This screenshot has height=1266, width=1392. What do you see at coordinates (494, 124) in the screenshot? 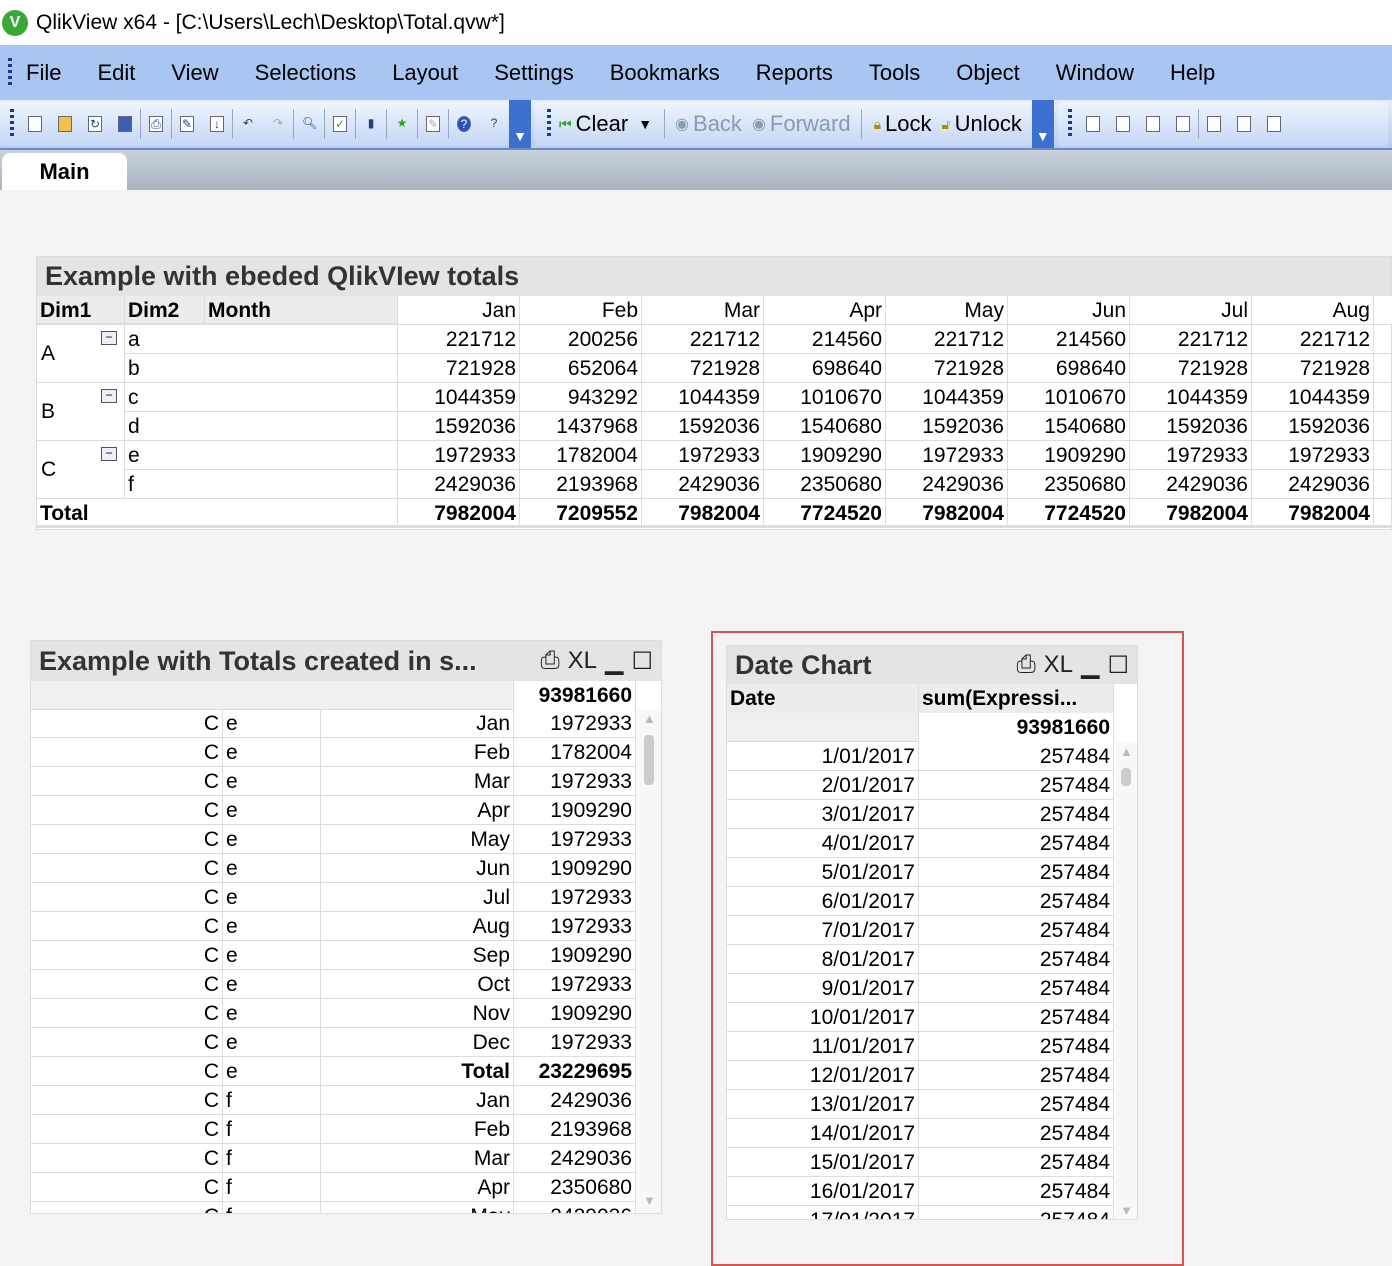
I see `context-help-icon: ?` at bounding box center [494, 124].